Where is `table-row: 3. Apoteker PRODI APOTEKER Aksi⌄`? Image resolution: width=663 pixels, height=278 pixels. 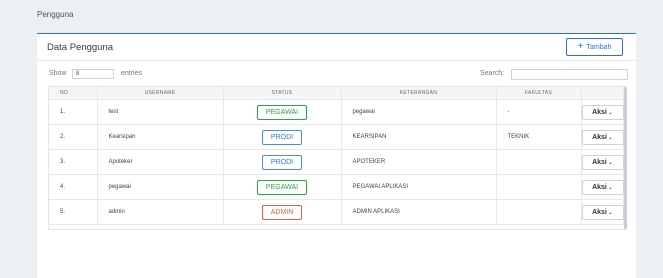
table-row: 3. Apoteker PRODI APOTEKER Aksi⌄ is located at coordinates (336, 162).